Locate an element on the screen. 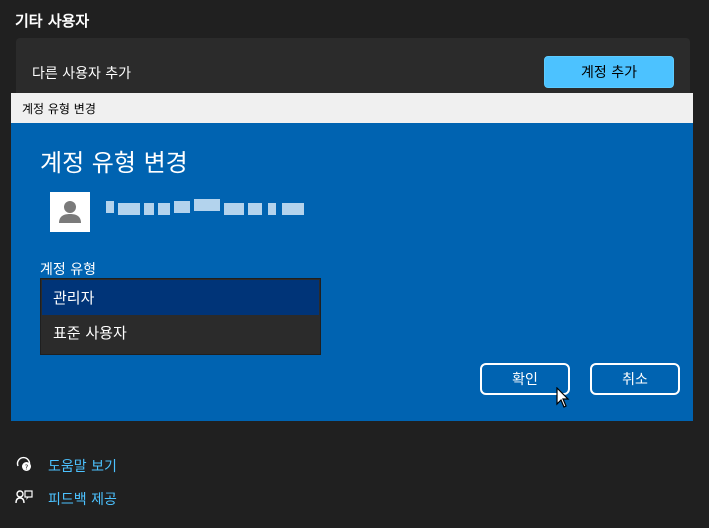 Image resolution: width=709 pixels, height=528 pixels. cancel-button: 취소 is located at coordinates (635, 379).